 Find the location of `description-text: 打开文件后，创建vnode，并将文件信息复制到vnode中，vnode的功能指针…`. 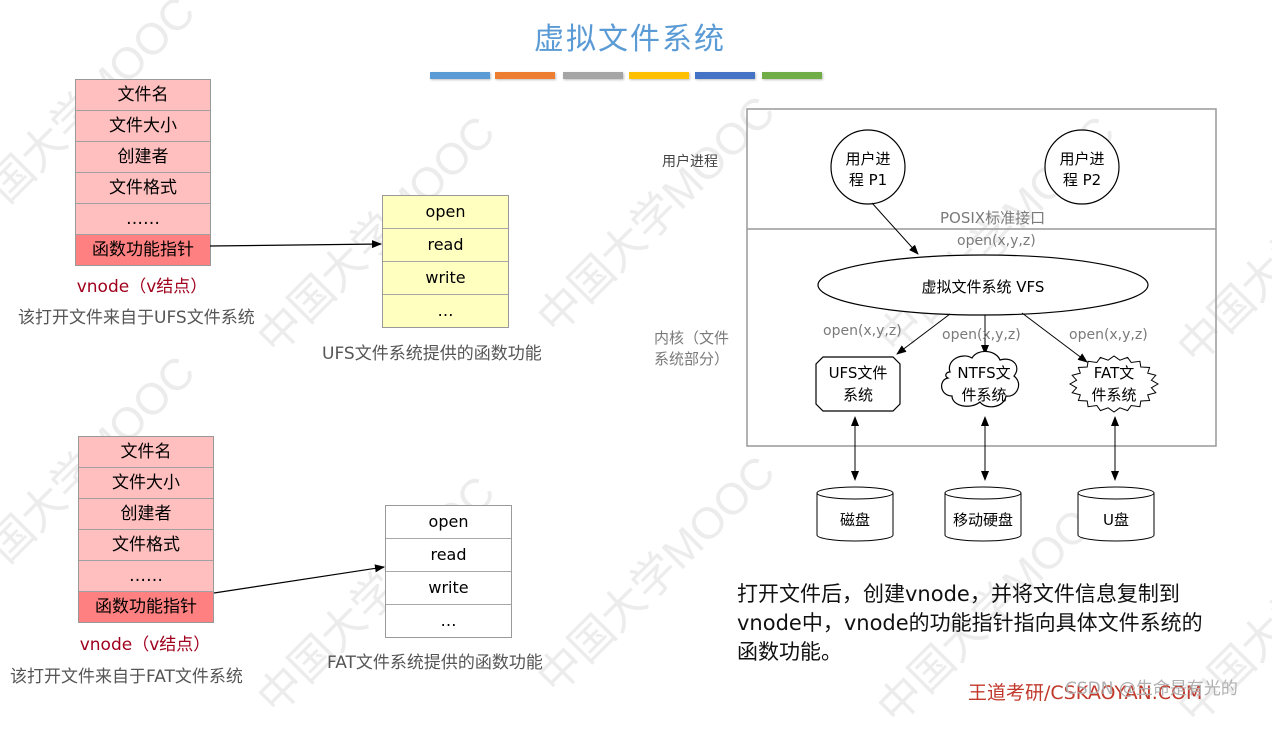

description-text: 打开文件后，创建vnode，并将文件信息复制到vnode中，vnode的功能指针… is located at coordinates (970, 623).